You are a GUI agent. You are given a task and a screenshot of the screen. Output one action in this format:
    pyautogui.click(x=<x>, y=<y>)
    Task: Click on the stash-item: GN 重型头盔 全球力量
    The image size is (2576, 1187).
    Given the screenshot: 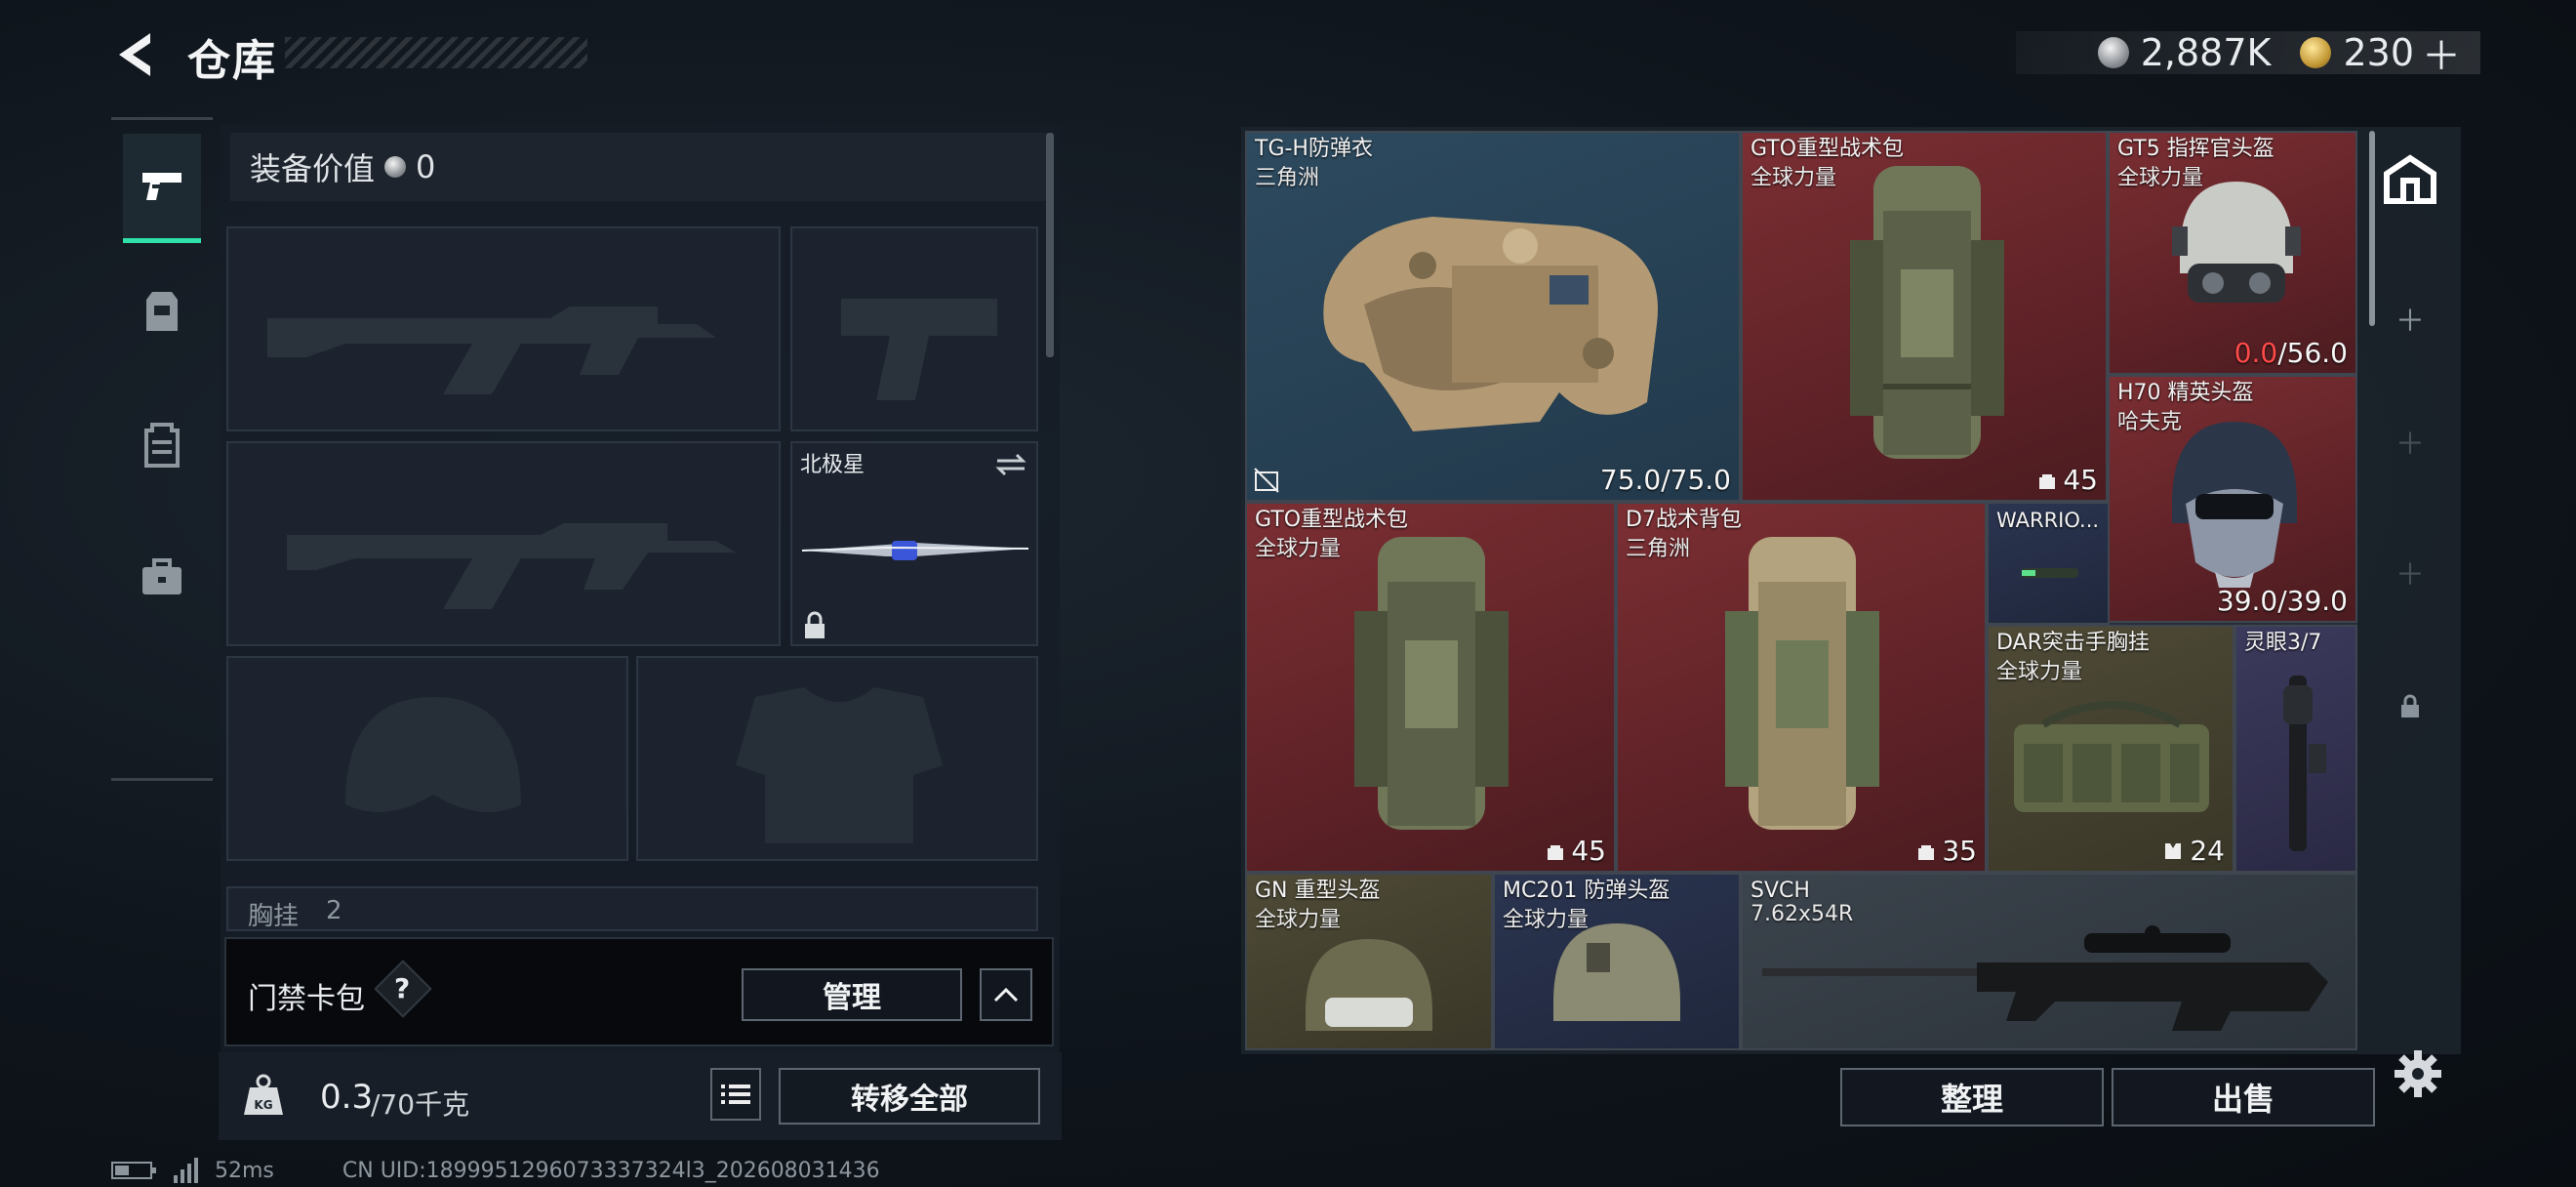 What is the action you would take?
    pyautogui.click(x=1369, y=961)
    